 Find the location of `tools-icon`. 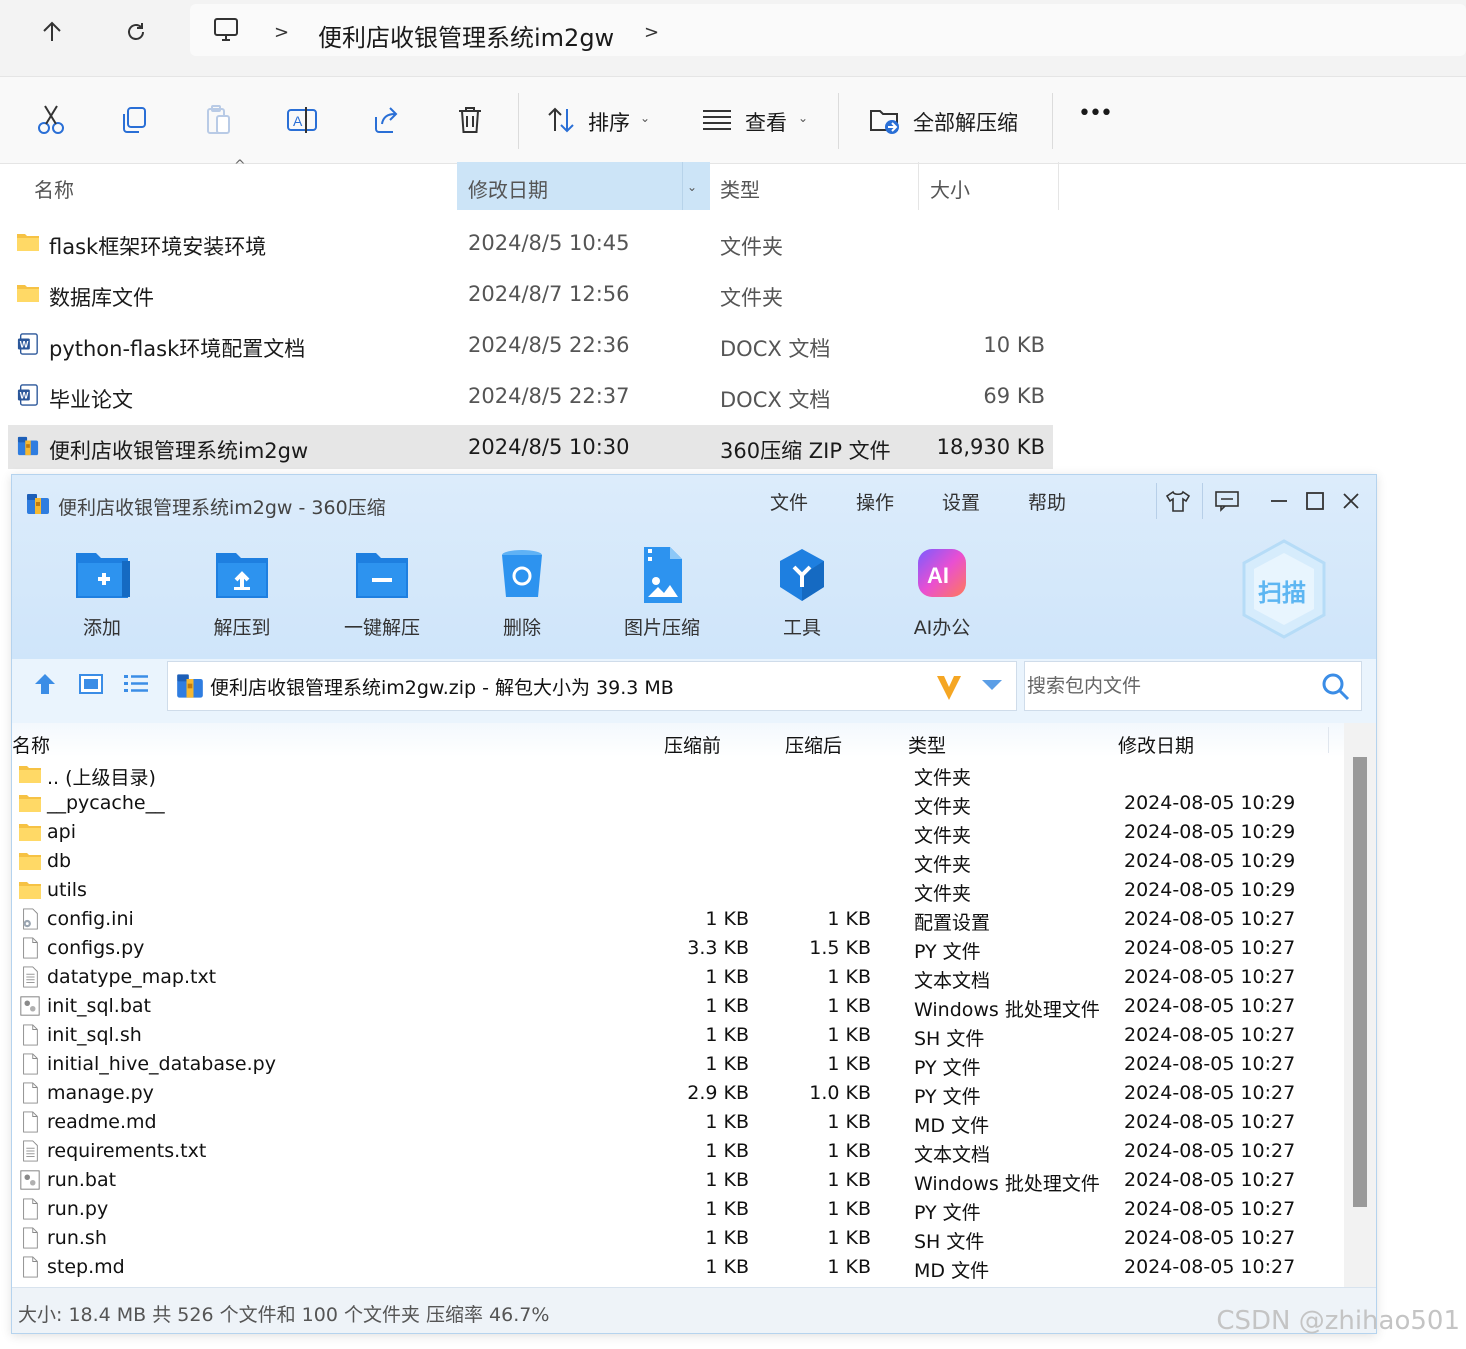

tools-icon is located at coordinates (802, 575).